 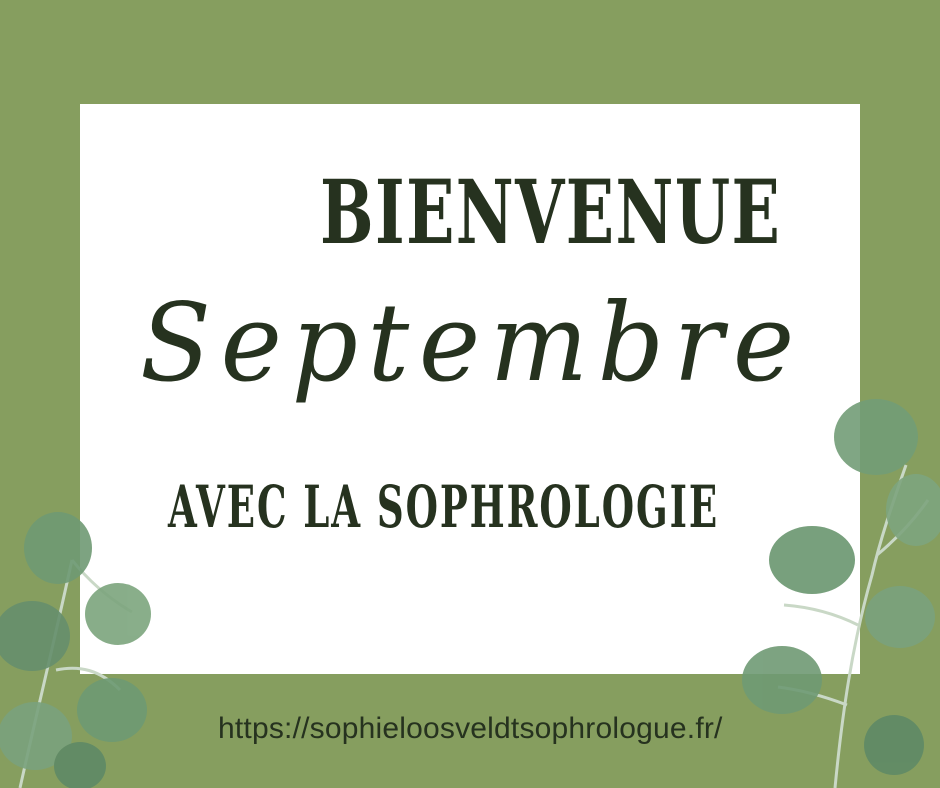 What do you see at coordinates (444, 507) in the screenshot?
I see `subtitle-sophrologie: AVEC LA SOPHROLOGIE` at bounding box center [444, 507].